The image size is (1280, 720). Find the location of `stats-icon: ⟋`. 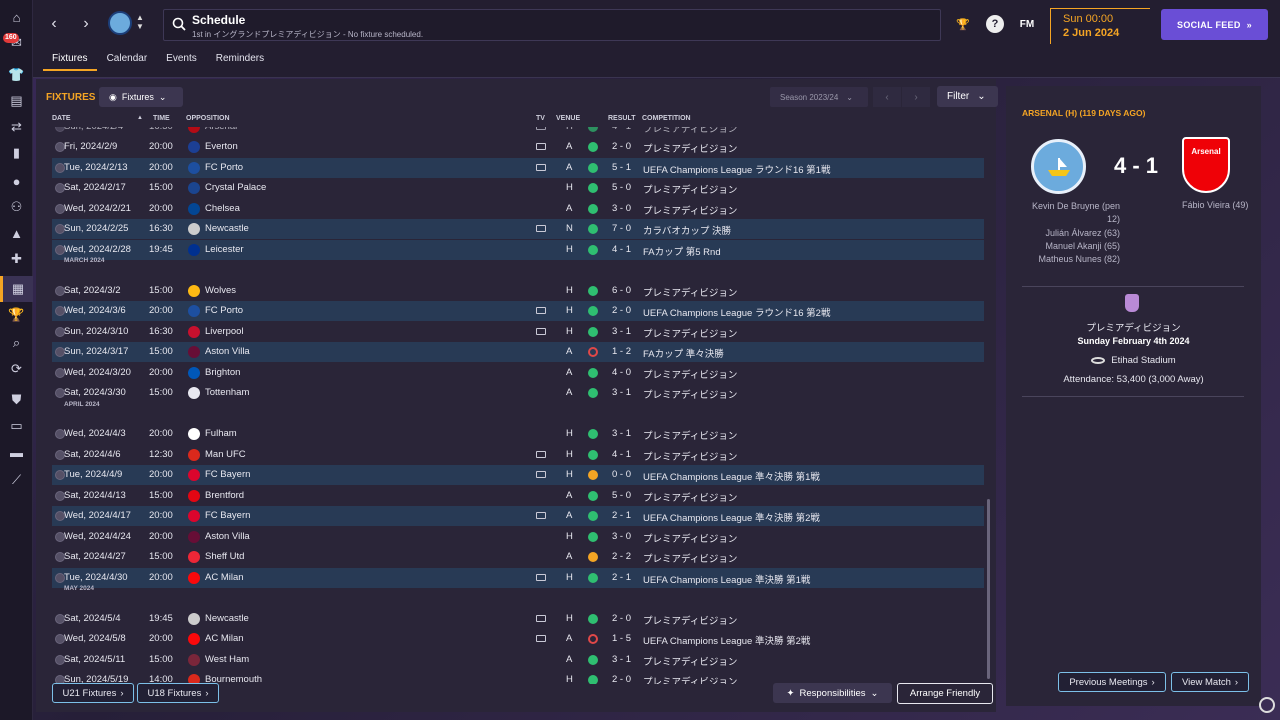

stats-icon: ⟋ is located at coordinates (16, 480).